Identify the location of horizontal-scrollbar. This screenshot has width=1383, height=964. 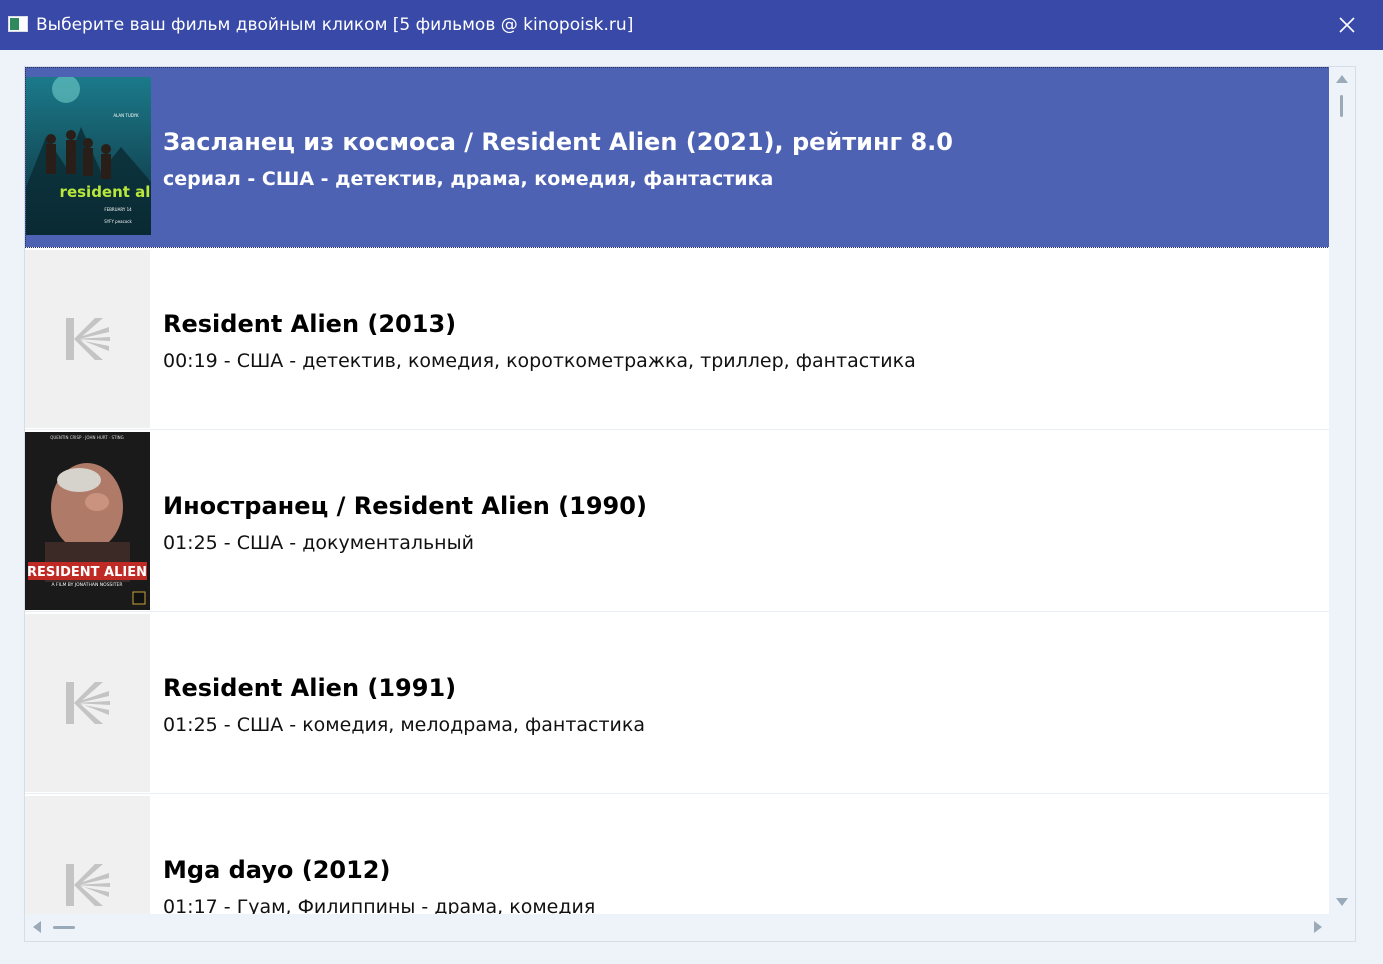
(677, 927).